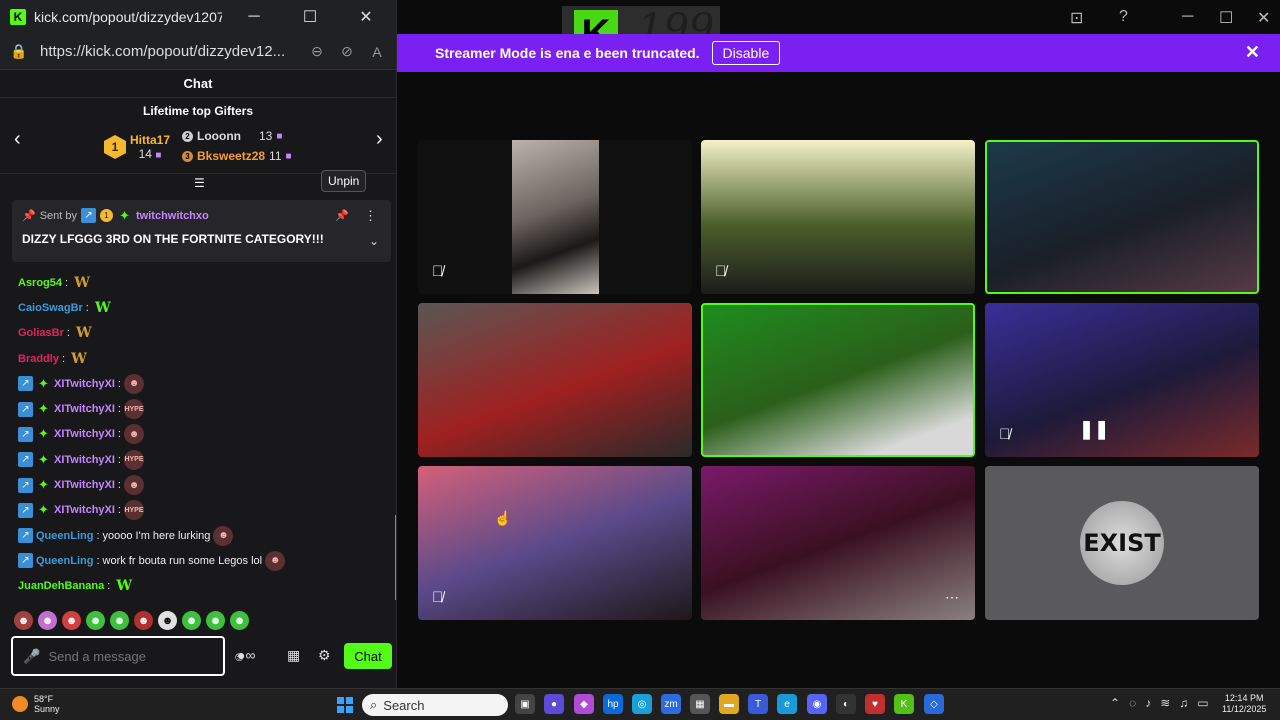  Describe the element at coordinates (875, 704) in the screenshot. I see `pin-app-icon: ♥` at that location.